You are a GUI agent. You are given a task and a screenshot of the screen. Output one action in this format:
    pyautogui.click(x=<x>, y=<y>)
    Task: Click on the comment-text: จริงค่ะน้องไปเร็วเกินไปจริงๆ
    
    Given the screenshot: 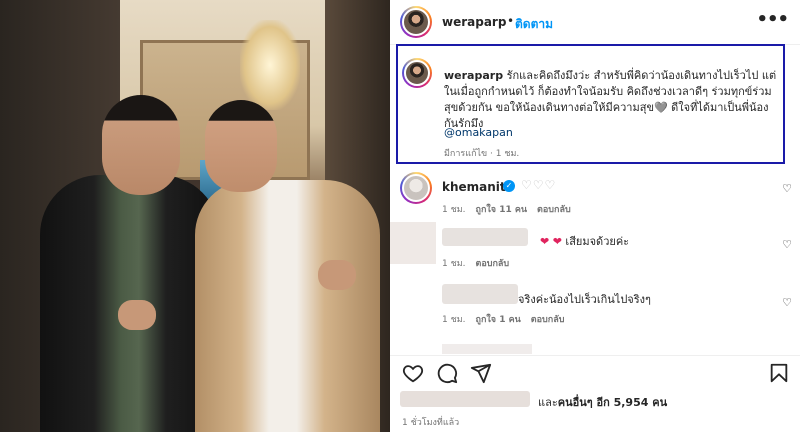 What is the action you would take?
    pyautogui.click(x=584, y=299)
    